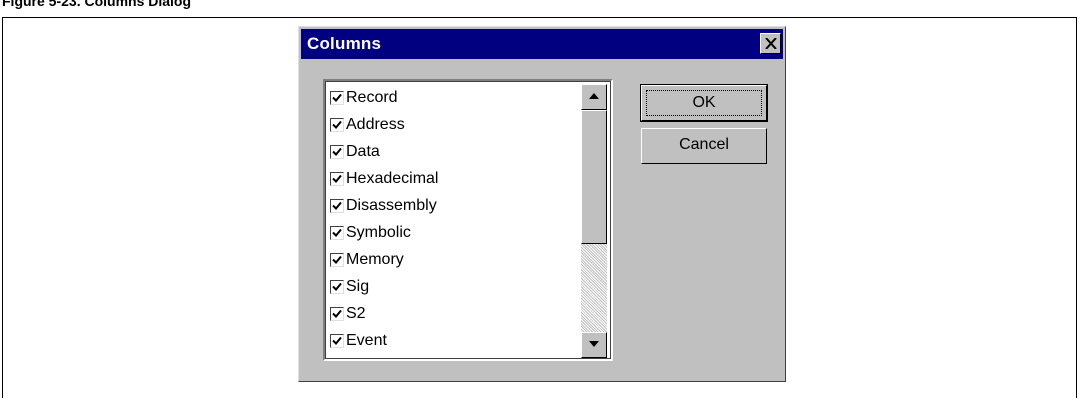  Describe the element at coordinates (97, 4) in the screenshot. I see `figure-caption: Figure 5-23. Columns Dialog` at that location.